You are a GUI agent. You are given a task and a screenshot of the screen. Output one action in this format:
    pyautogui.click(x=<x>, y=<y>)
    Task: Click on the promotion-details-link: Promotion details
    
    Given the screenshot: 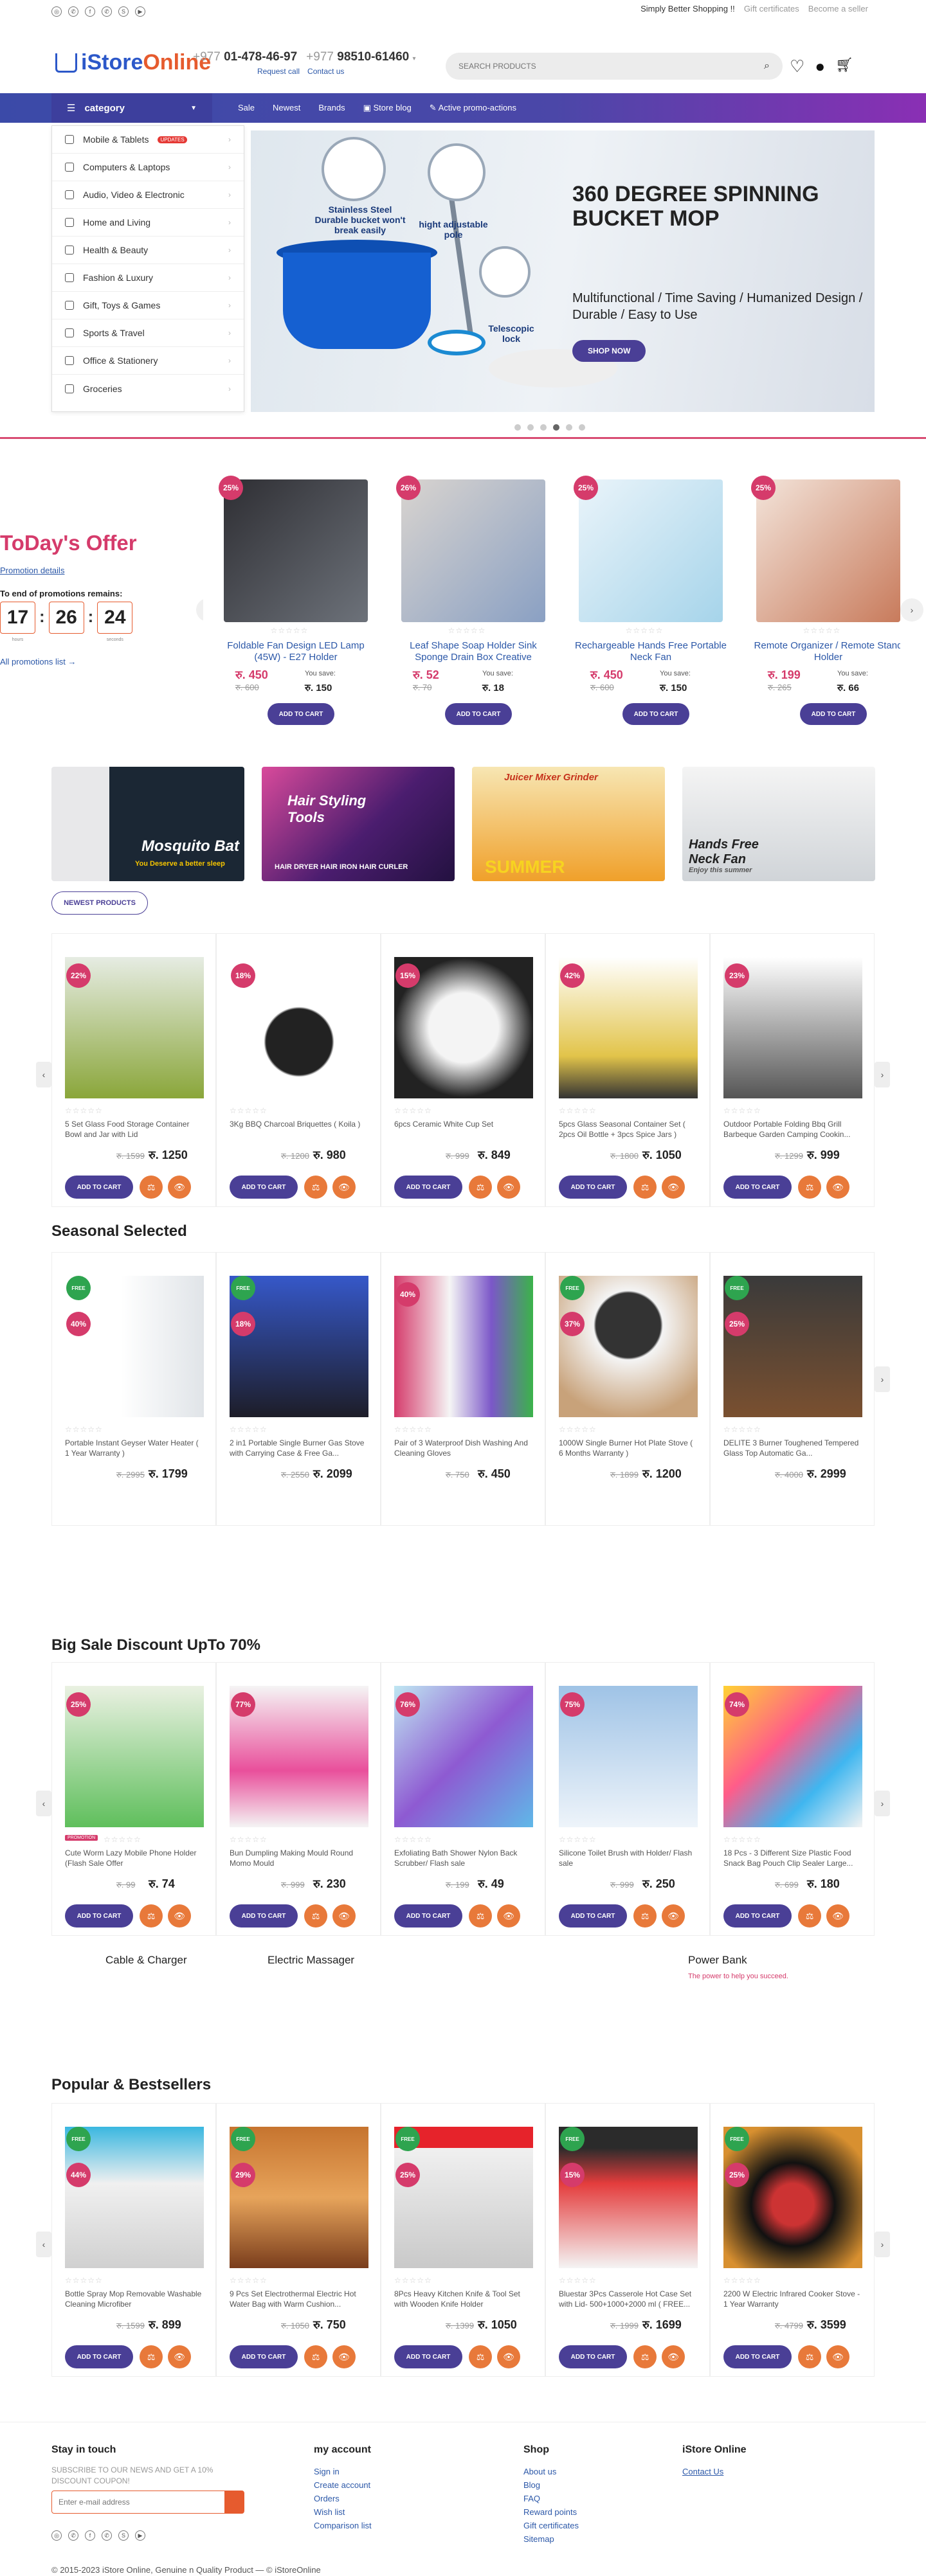 What is the action you would take?
    pyautogui.click(x=32, y=570)
    